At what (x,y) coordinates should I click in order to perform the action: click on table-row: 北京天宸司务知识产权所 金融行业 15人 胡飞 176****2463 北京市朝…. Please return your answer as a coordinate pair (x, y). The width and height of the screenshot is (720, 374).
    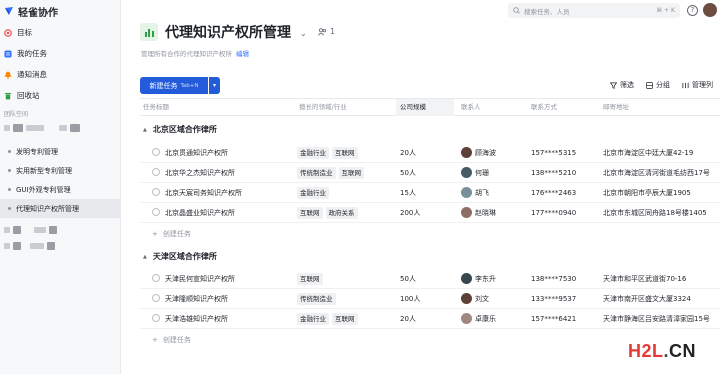
    Looking at the image, I should click on (430, 193).